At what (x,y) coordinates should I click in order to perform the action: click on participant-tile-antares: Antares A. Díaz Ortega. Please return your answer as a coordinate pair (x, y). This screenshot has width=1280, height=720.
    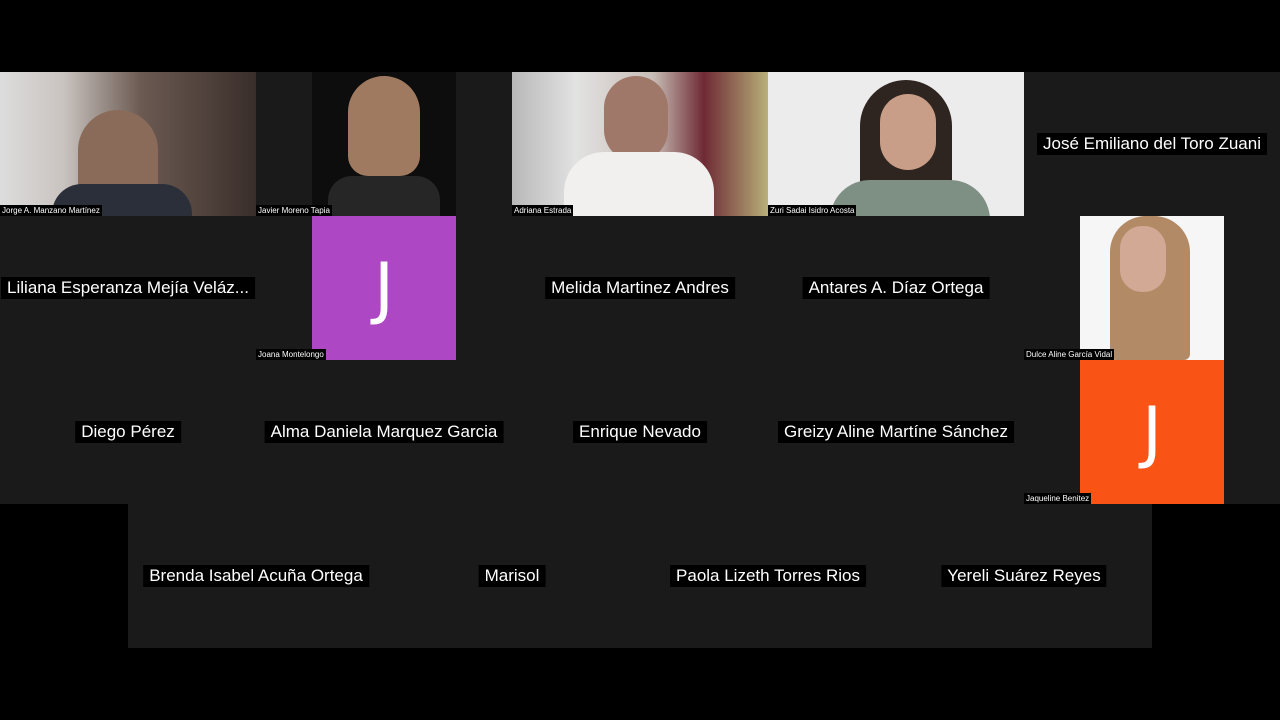
    Looking at the image, I should click on (896, 288).